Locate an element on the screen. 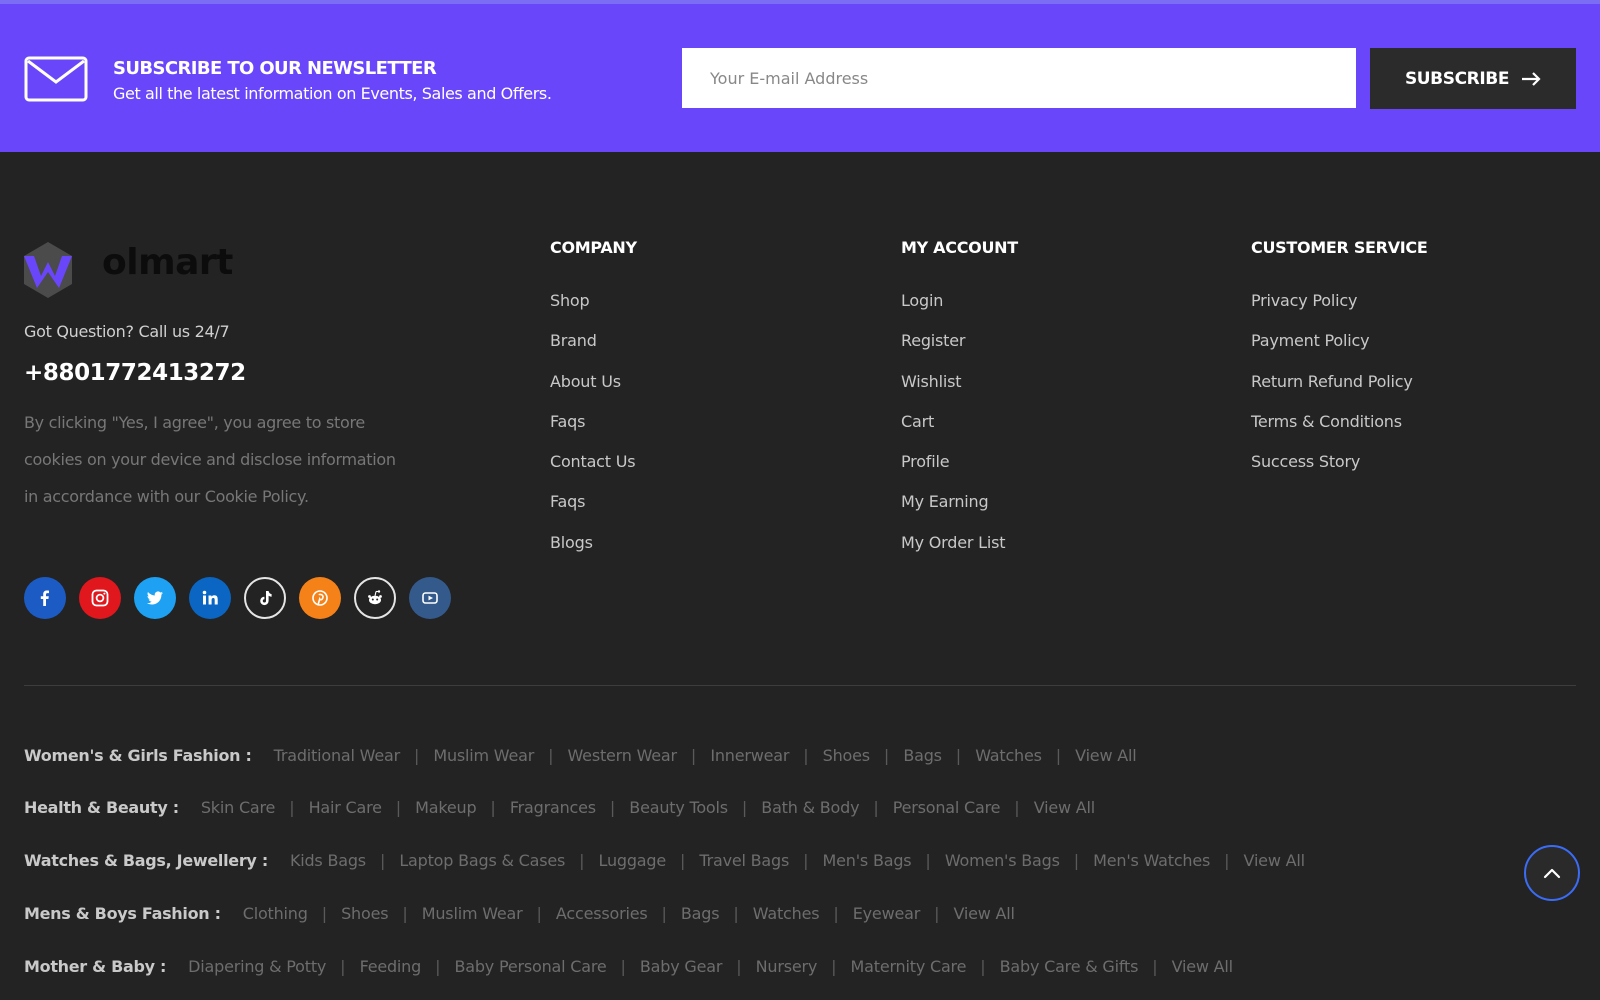 The height and width of the screenshot is (1000, 1600). subscribe-button: SUBSCRIBE is located at coordinates (1473, 78).